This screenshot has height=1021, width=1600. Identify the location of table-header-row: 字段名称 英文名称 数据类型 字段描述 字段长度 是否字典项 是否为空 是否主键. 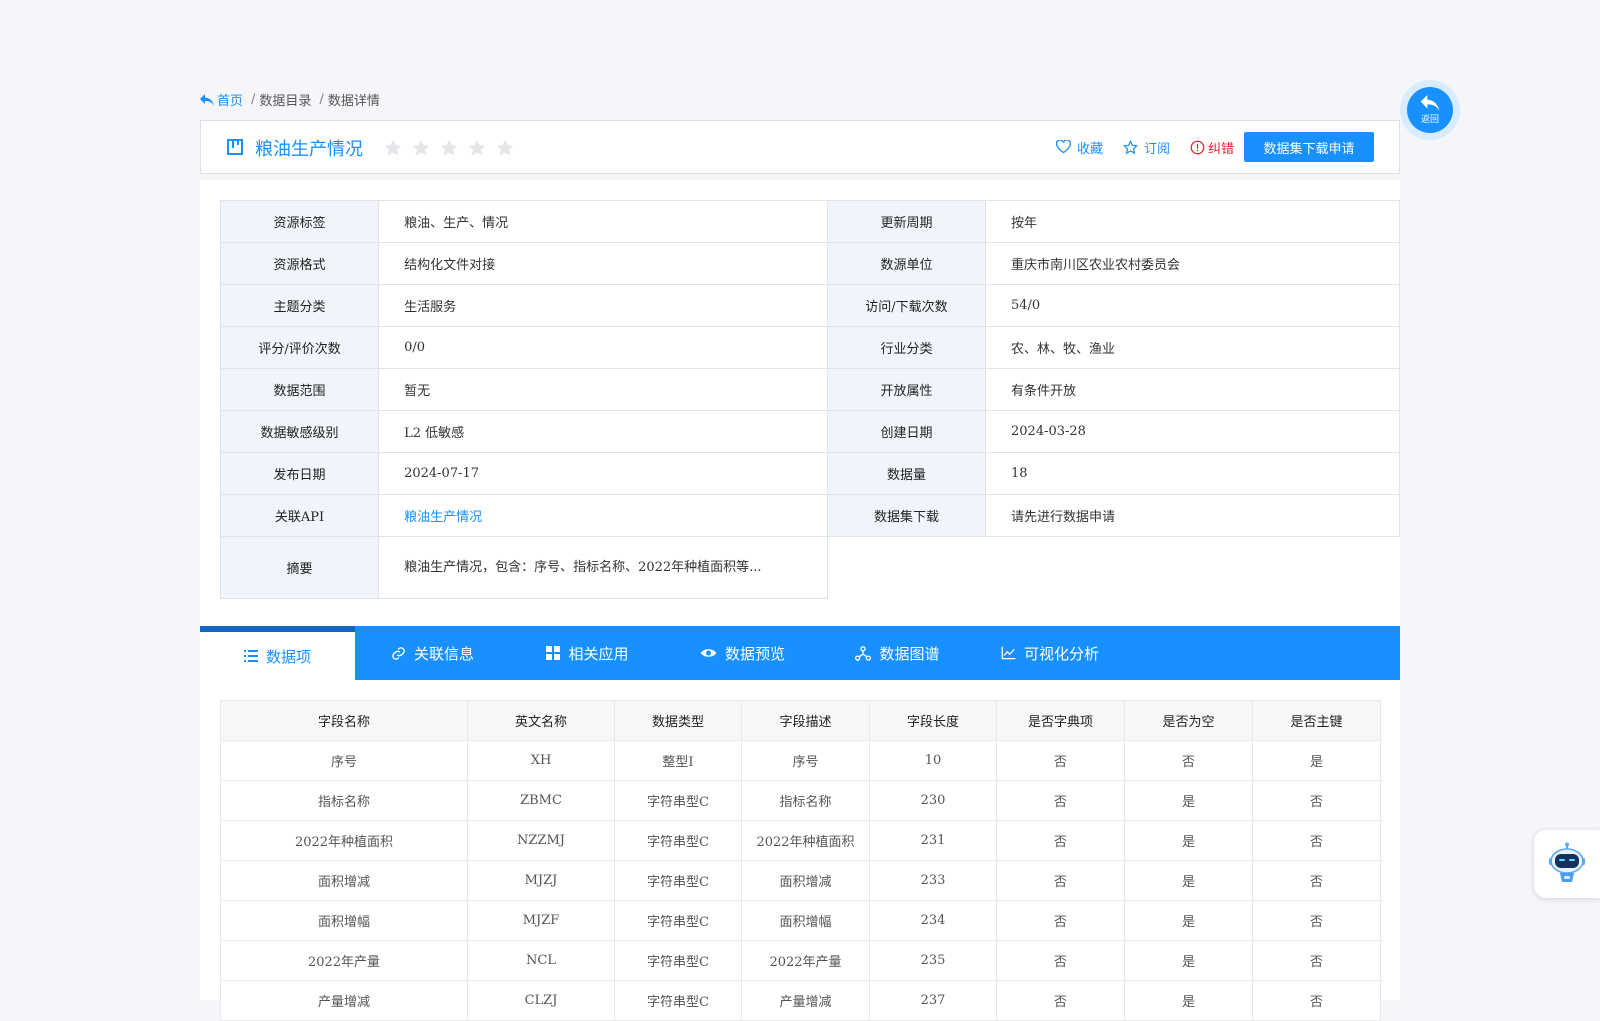
(800, 720).